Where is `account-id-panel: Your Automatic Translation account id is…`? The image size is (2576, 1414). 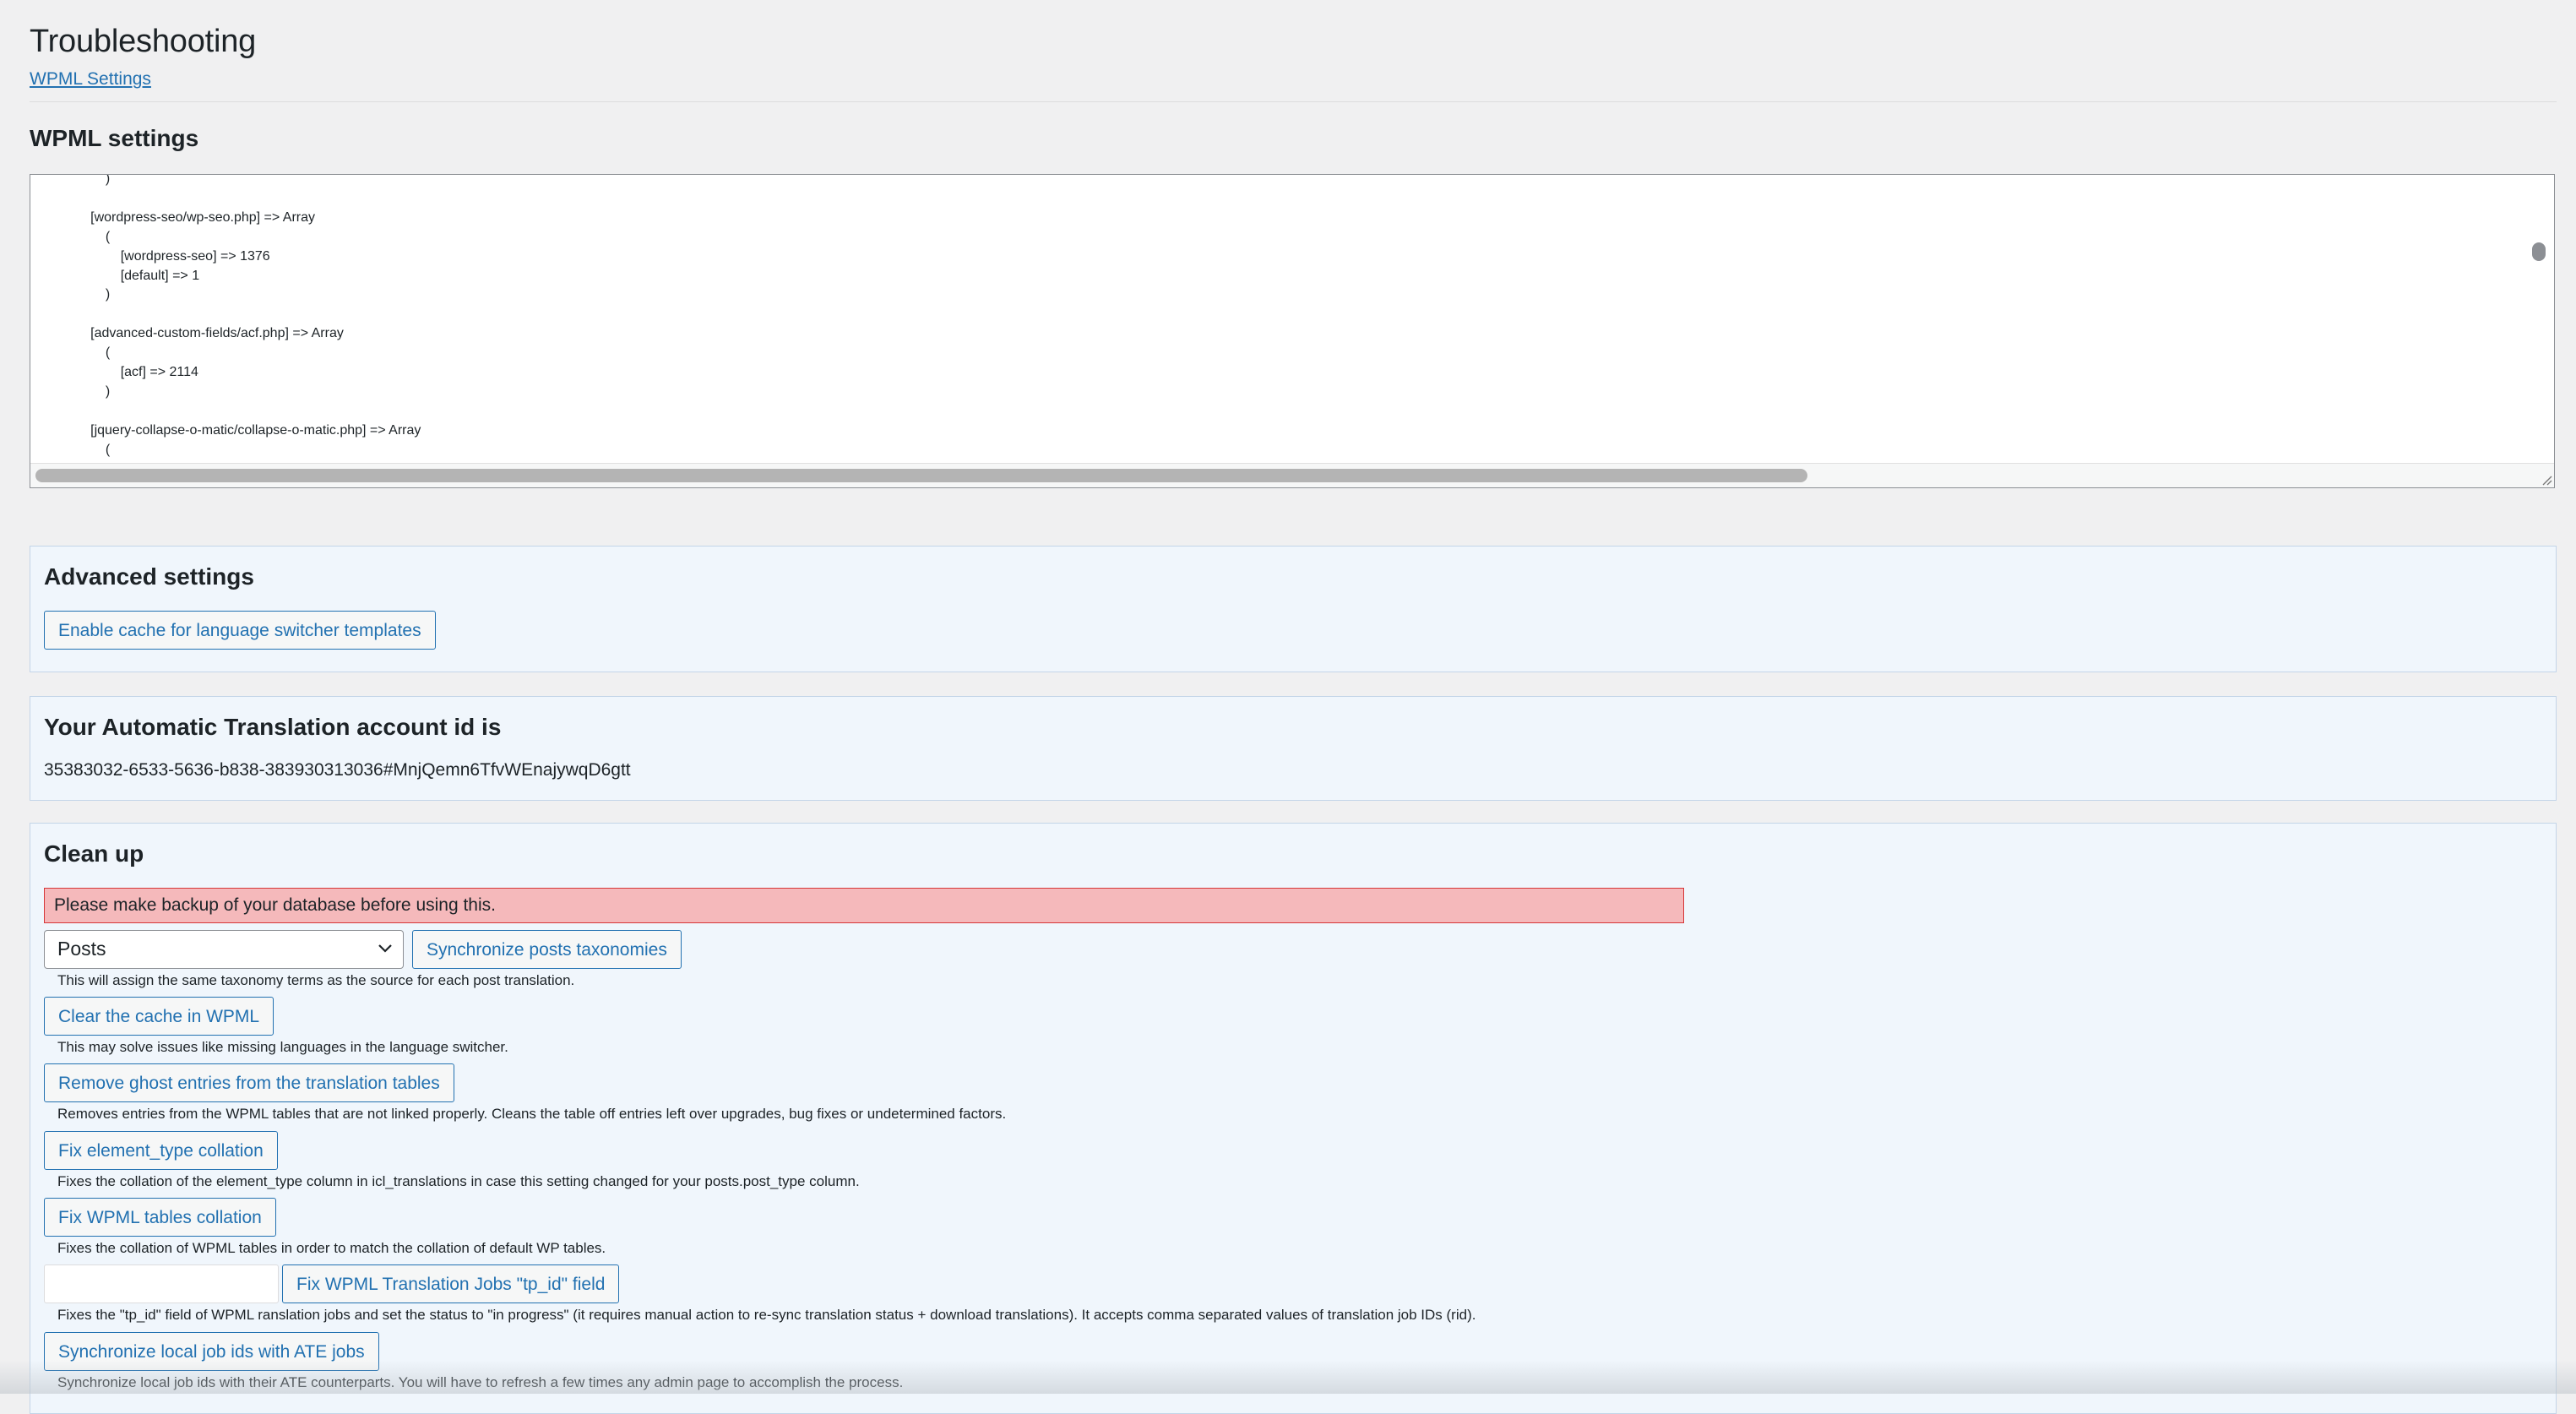
account-id-panel: Your Automatic Translation account id is… is located at coordinates (1293, 748).